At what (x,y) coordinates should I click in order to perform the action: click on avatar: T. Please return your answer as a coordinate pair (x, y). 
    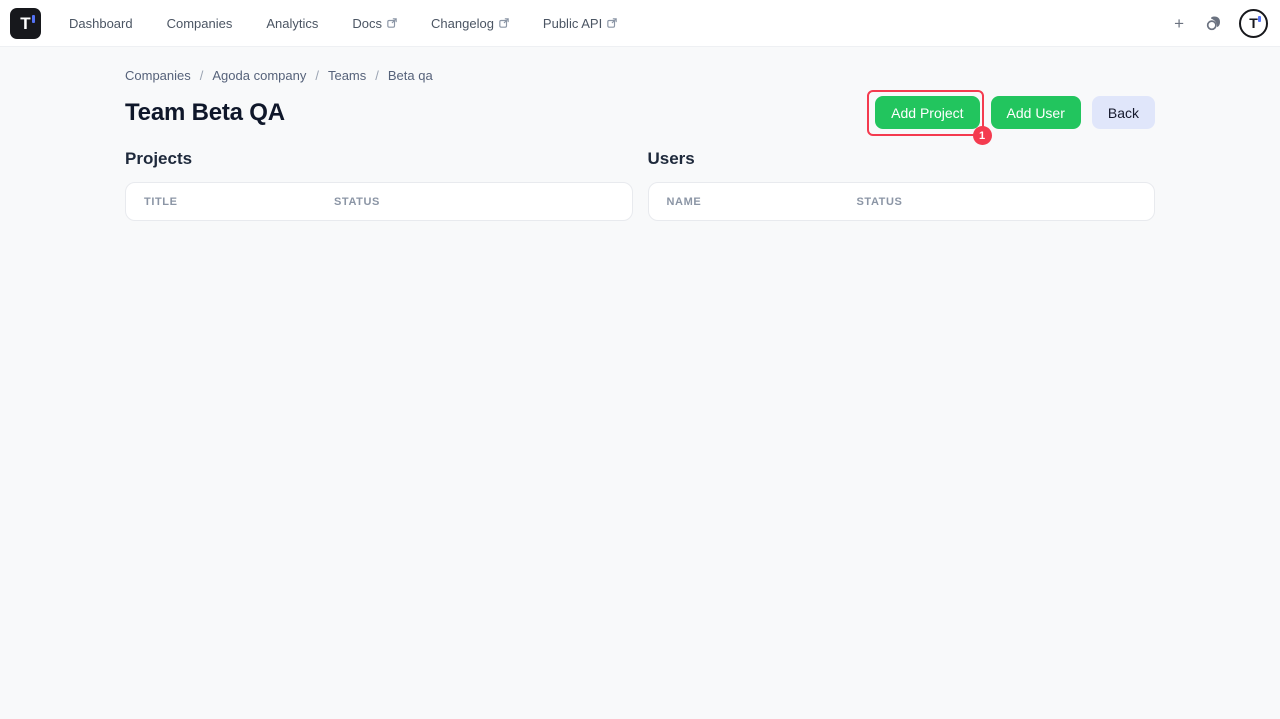
    Looking at the image, I should click on (1253, 23).